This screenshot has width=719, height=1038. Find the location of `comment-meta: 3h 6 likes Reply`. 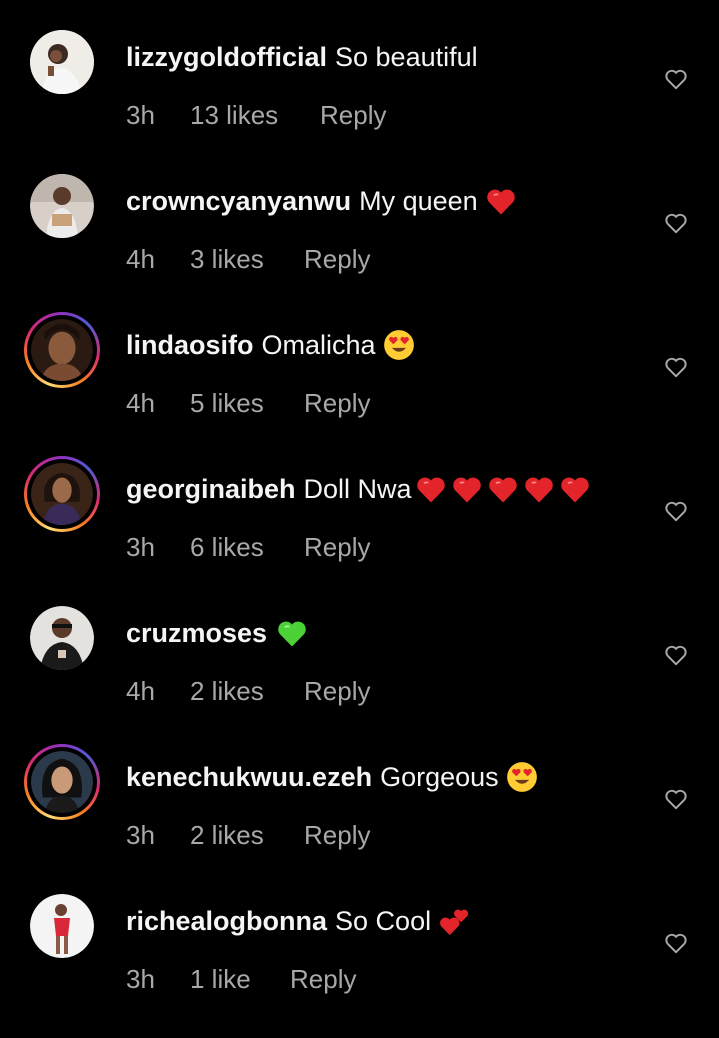

comment-meta: 3h 6 likes Reply is located at coordinates (248, 547).